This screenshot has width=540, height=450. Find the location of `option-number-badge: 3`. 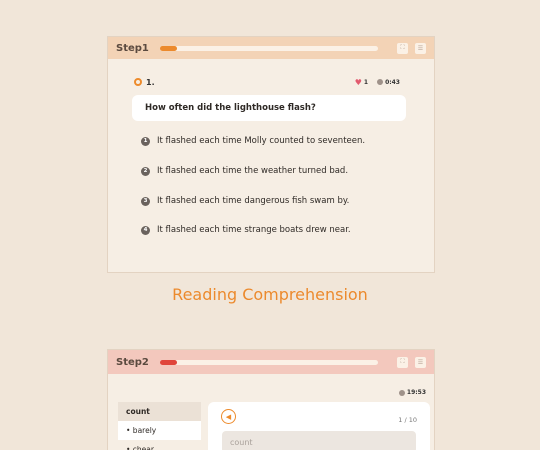

option-number-badge: 3 is located at coordinates (145, 201).